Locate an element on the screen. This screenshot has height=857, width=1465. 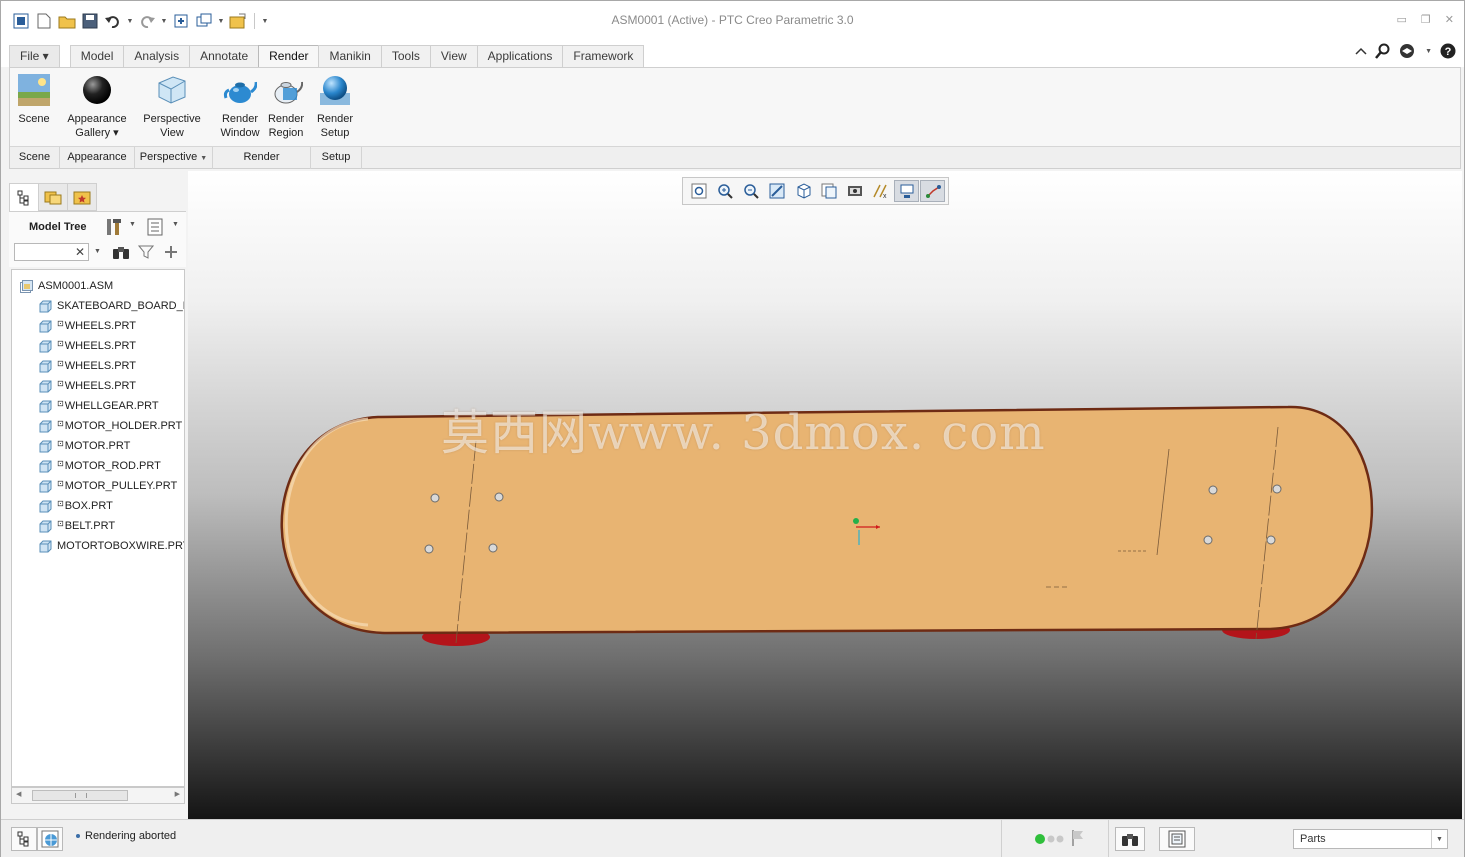
filter-funnel-icon is located at coordinates (146, 252).